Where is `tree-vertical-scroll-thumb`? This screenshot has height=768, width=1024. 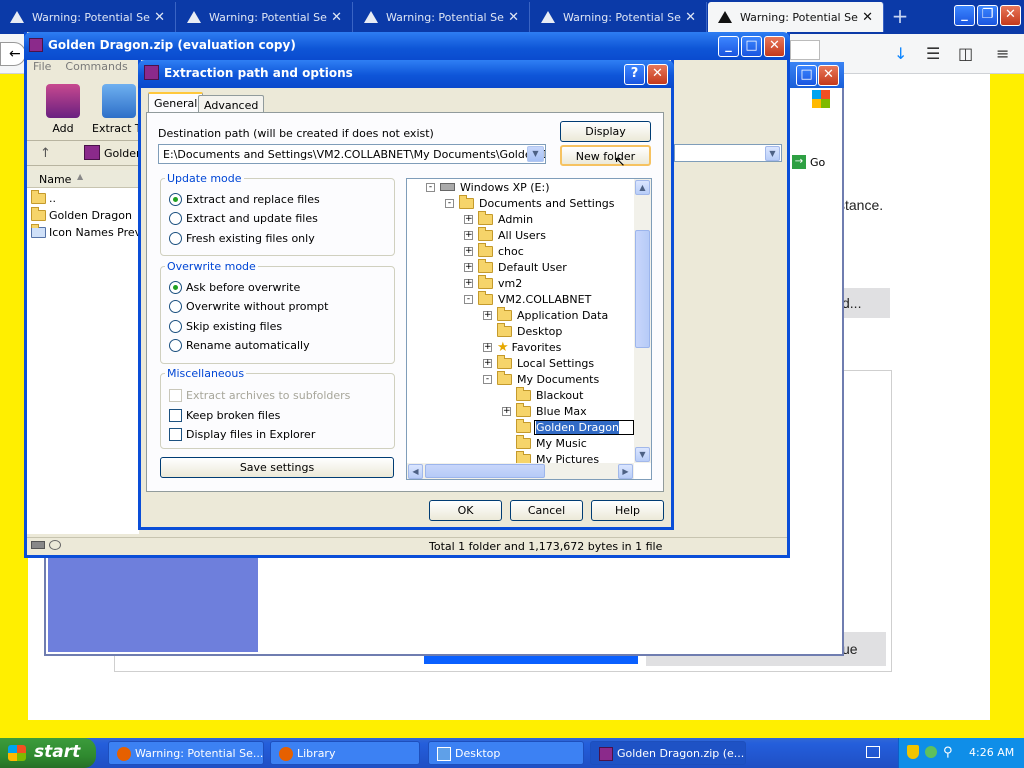
tree-vertical-scroll-thumb is located at coordinates (642, 289).